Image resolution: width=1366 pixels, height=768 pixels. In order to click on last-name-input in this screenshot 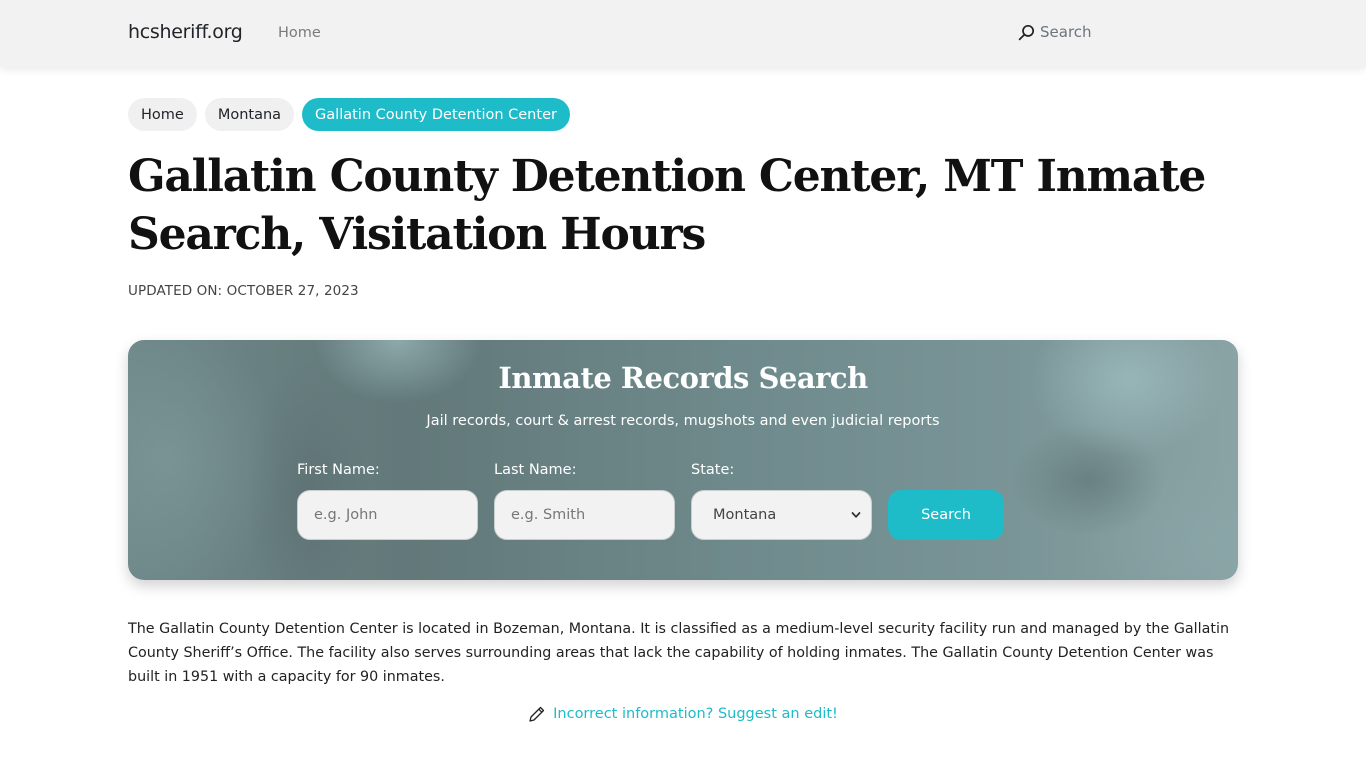, I will do `click(584, 515)`.